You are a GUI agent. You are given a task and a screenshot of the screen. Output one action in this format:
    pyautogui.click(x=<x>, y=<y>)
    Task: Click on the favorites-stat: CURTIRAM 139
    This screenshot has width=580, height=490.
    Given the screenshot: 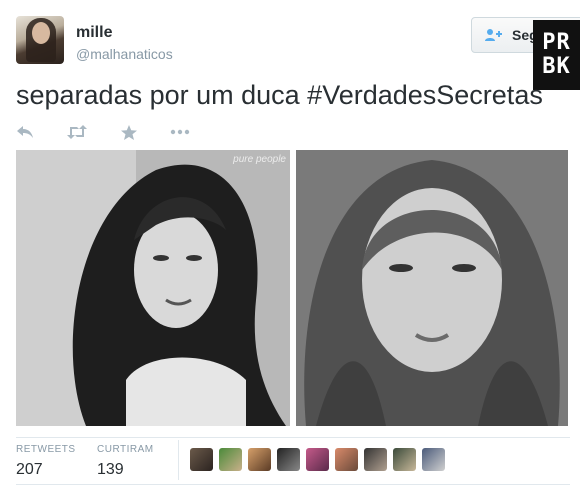 What is the action you would take?
    pyautogui.click(x=125, y=461)
    